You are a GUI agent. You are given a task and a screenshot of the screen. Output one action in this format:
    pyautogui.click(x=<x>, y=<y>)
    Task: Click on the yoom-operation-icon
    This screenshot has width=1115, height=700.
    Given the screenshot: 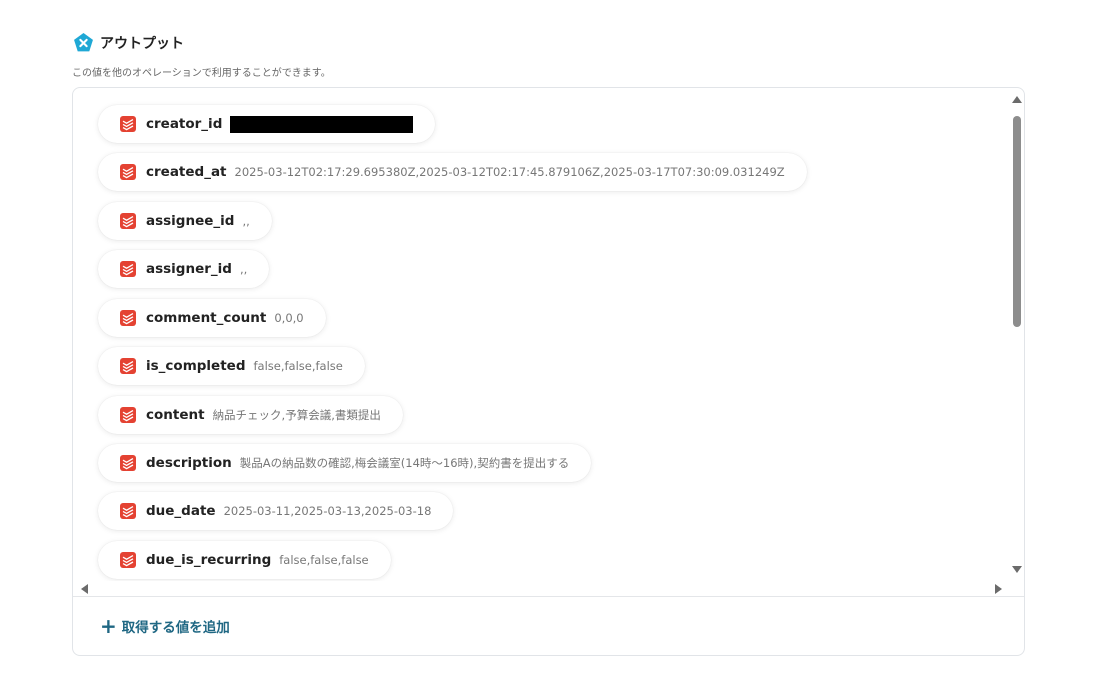 What is the action you would take?
    pyautogui.click(x=83, y=42)
    